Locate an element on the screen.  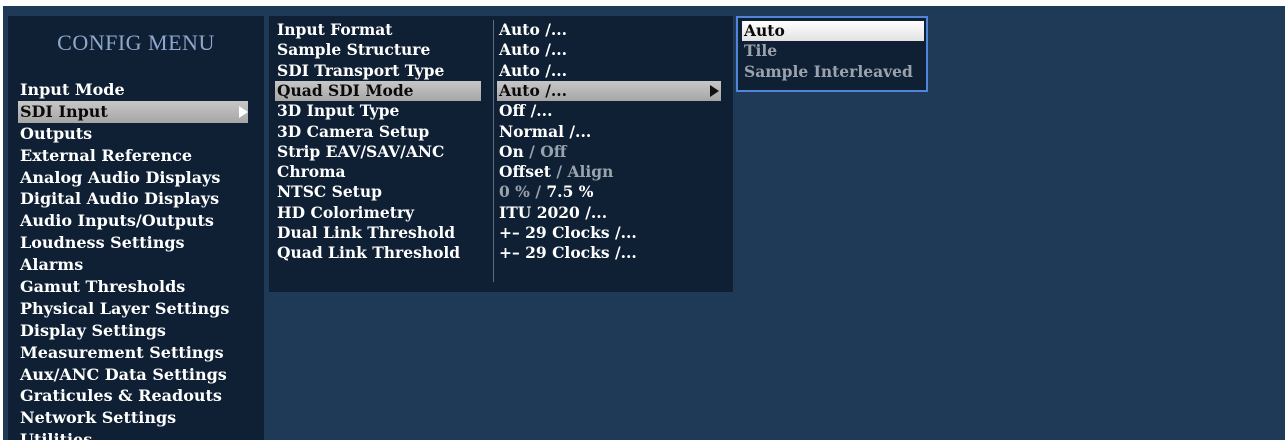
menu-item-network-settings: Network Settings is located at coordinates (133, 418).